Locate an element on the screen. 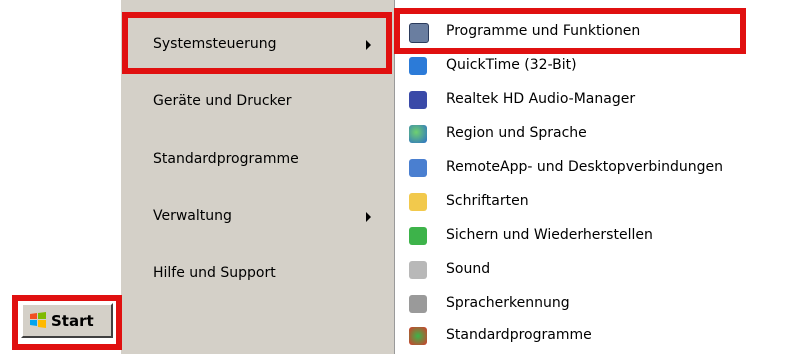 This screenshot has width=798, height=354. submenu-item-realtek: Realtek HD Audio-Manager is located at coordinates (596, 100).